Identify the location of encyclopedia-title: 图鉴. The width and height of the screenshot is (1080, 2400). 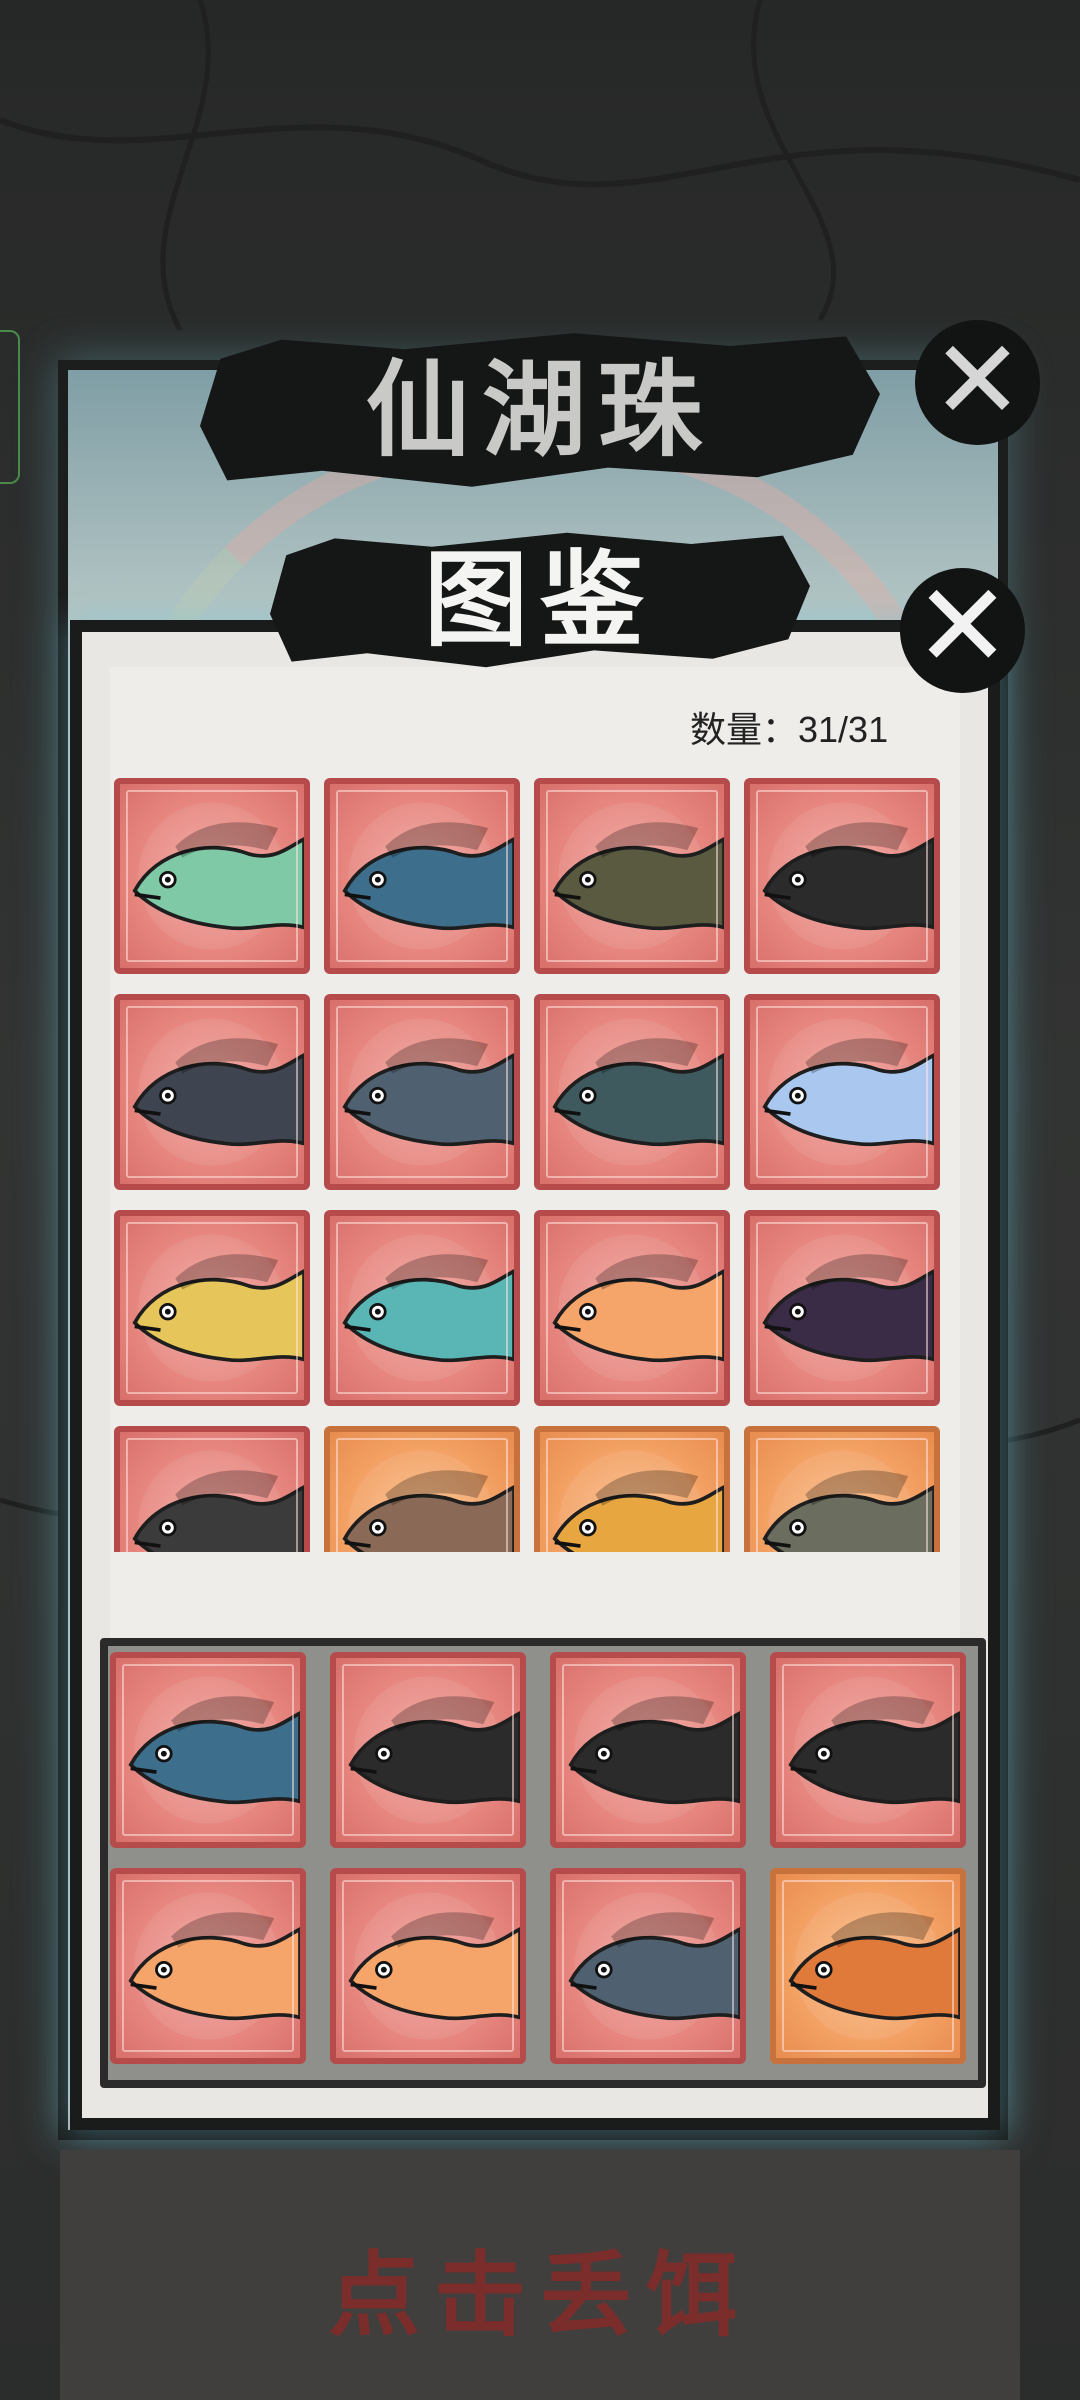
(539, 599).